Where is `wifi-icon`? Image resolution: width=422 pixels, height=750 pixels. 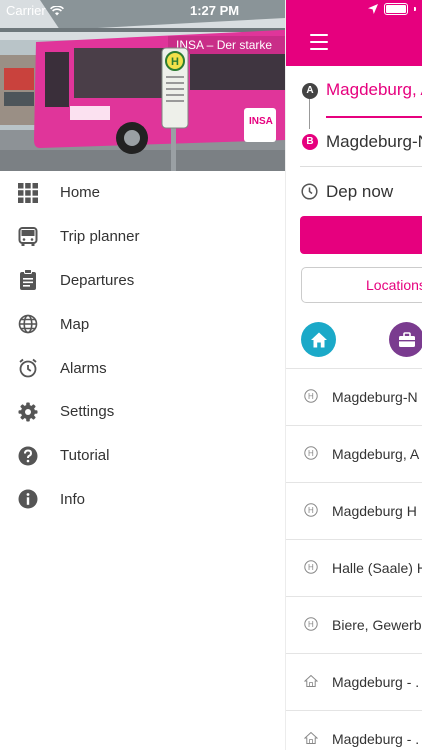
wifi-icon is located at coordinates (56, 10).